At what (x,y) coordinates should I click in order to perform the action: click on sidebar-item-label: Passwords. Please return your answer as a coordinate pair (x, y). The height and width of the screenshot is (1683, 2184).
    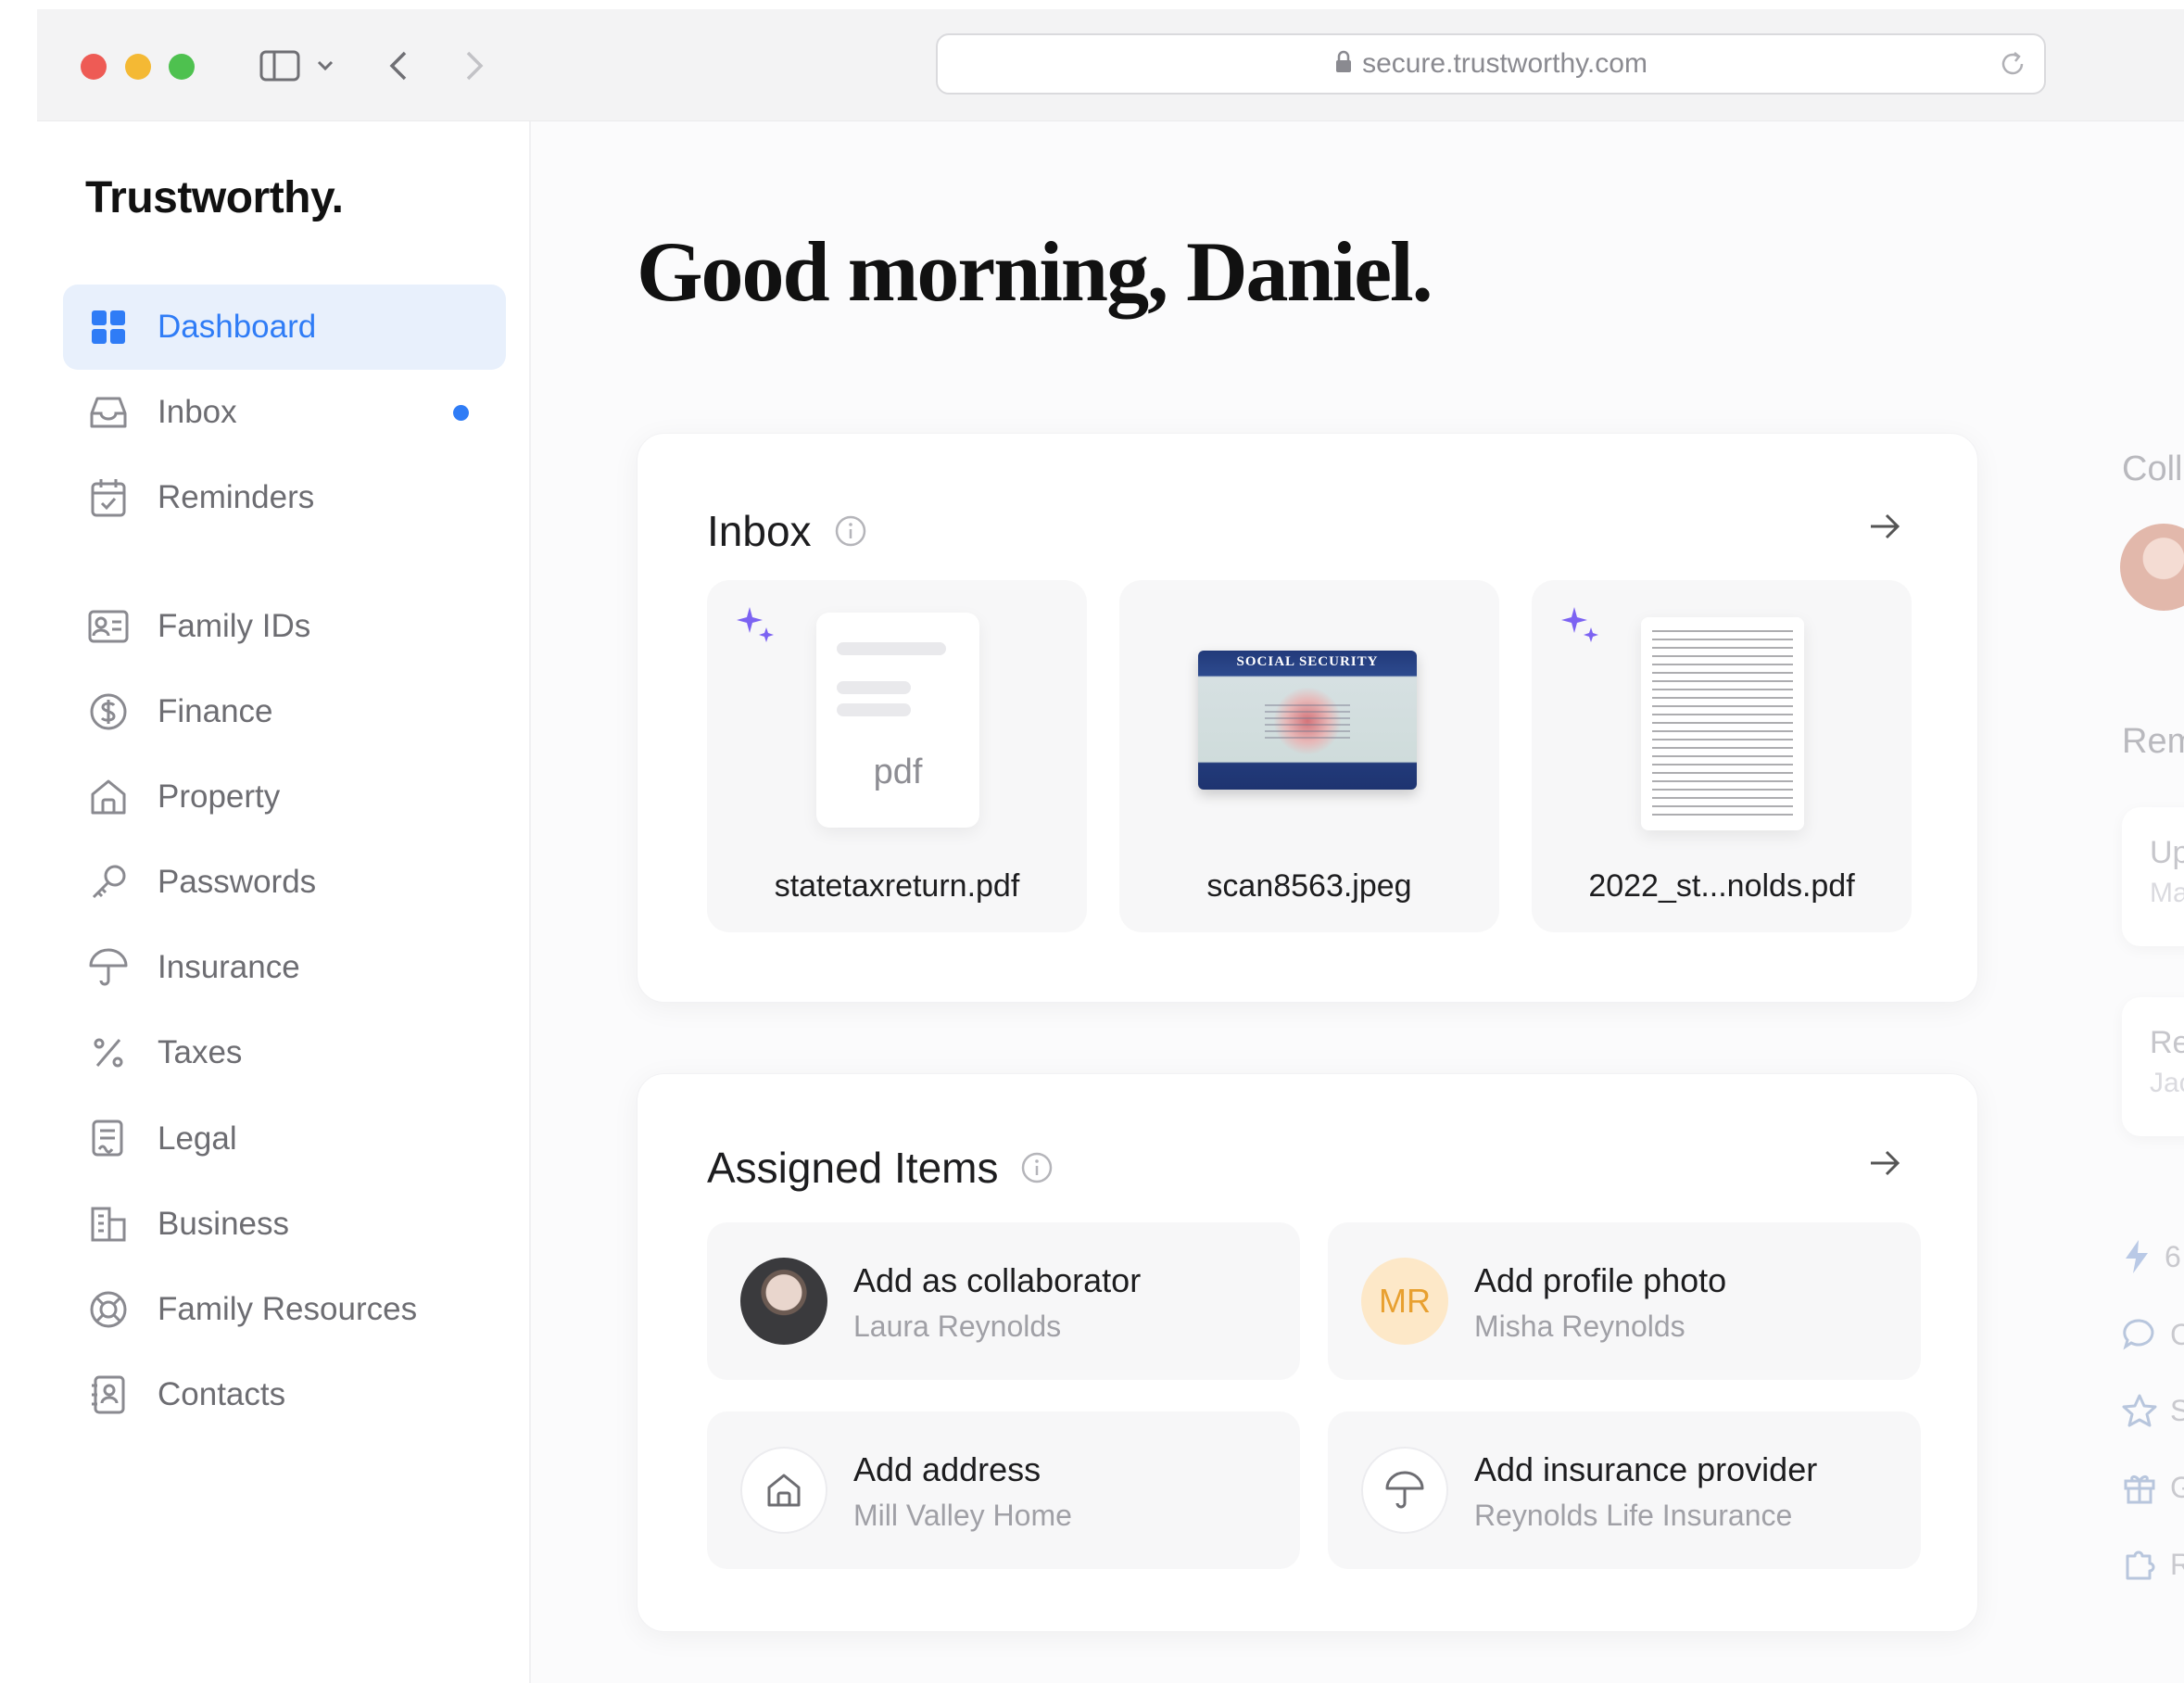
    Looking at the image, I should click on (237, 882).